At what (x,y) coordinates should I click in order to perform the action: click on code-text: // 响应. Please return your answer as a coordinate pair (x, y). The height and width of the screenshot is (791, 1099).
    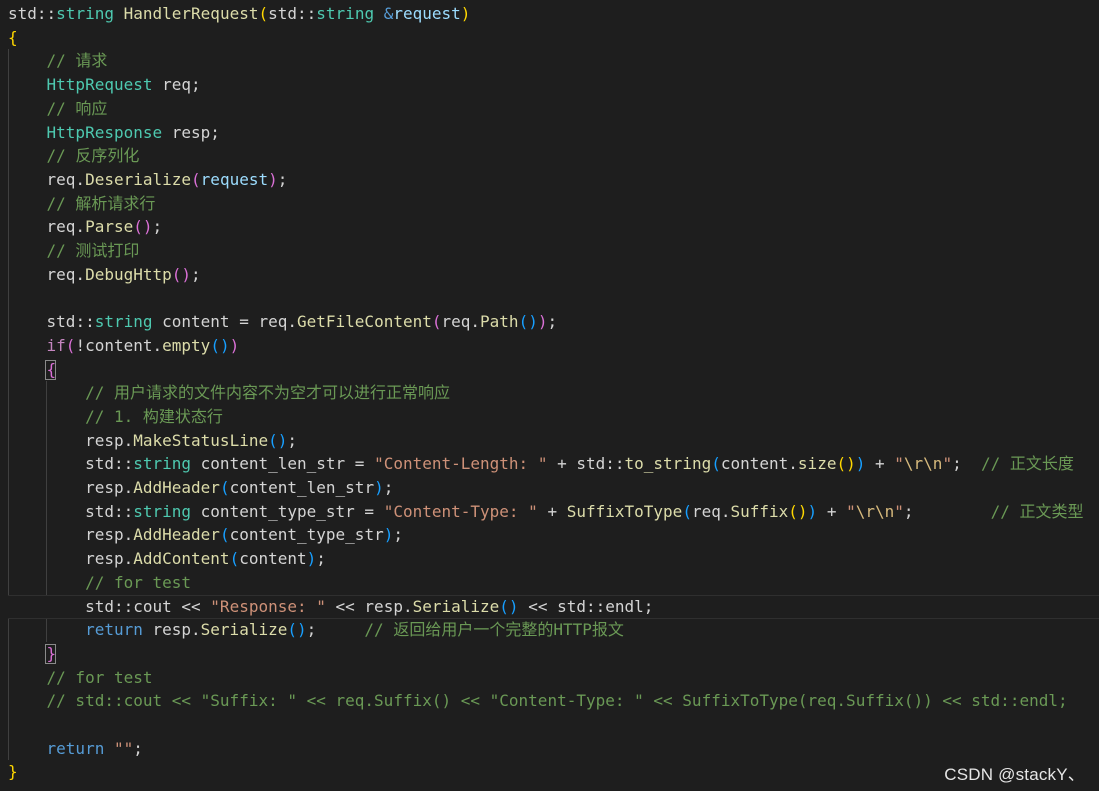
    Looking at the image, I should click on (58, 109).